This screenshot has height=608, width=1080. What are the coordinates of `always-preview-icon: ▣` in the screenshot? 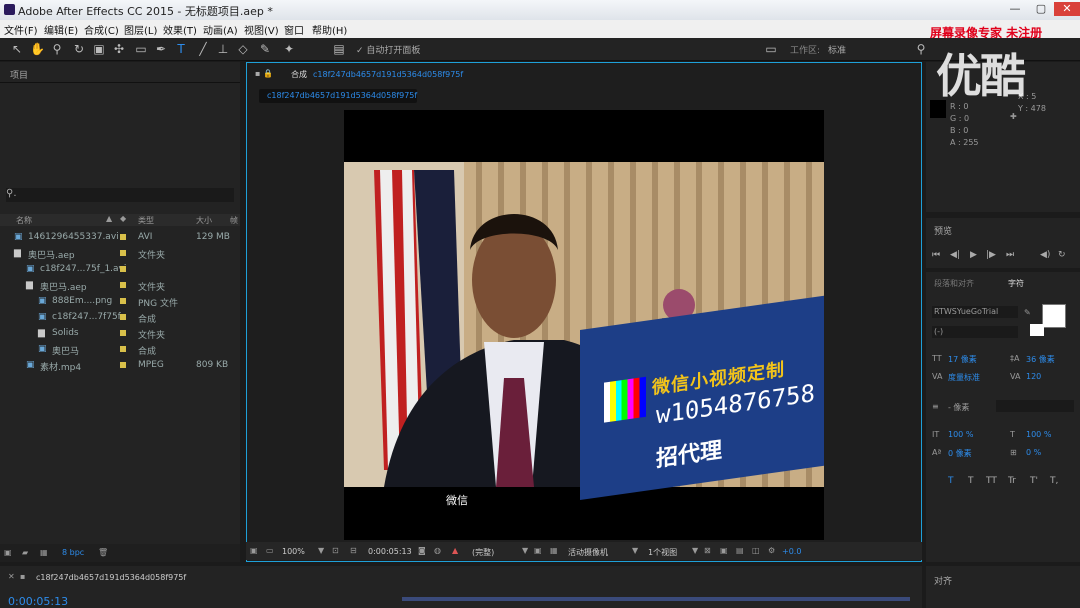 It's located at (254, 550).